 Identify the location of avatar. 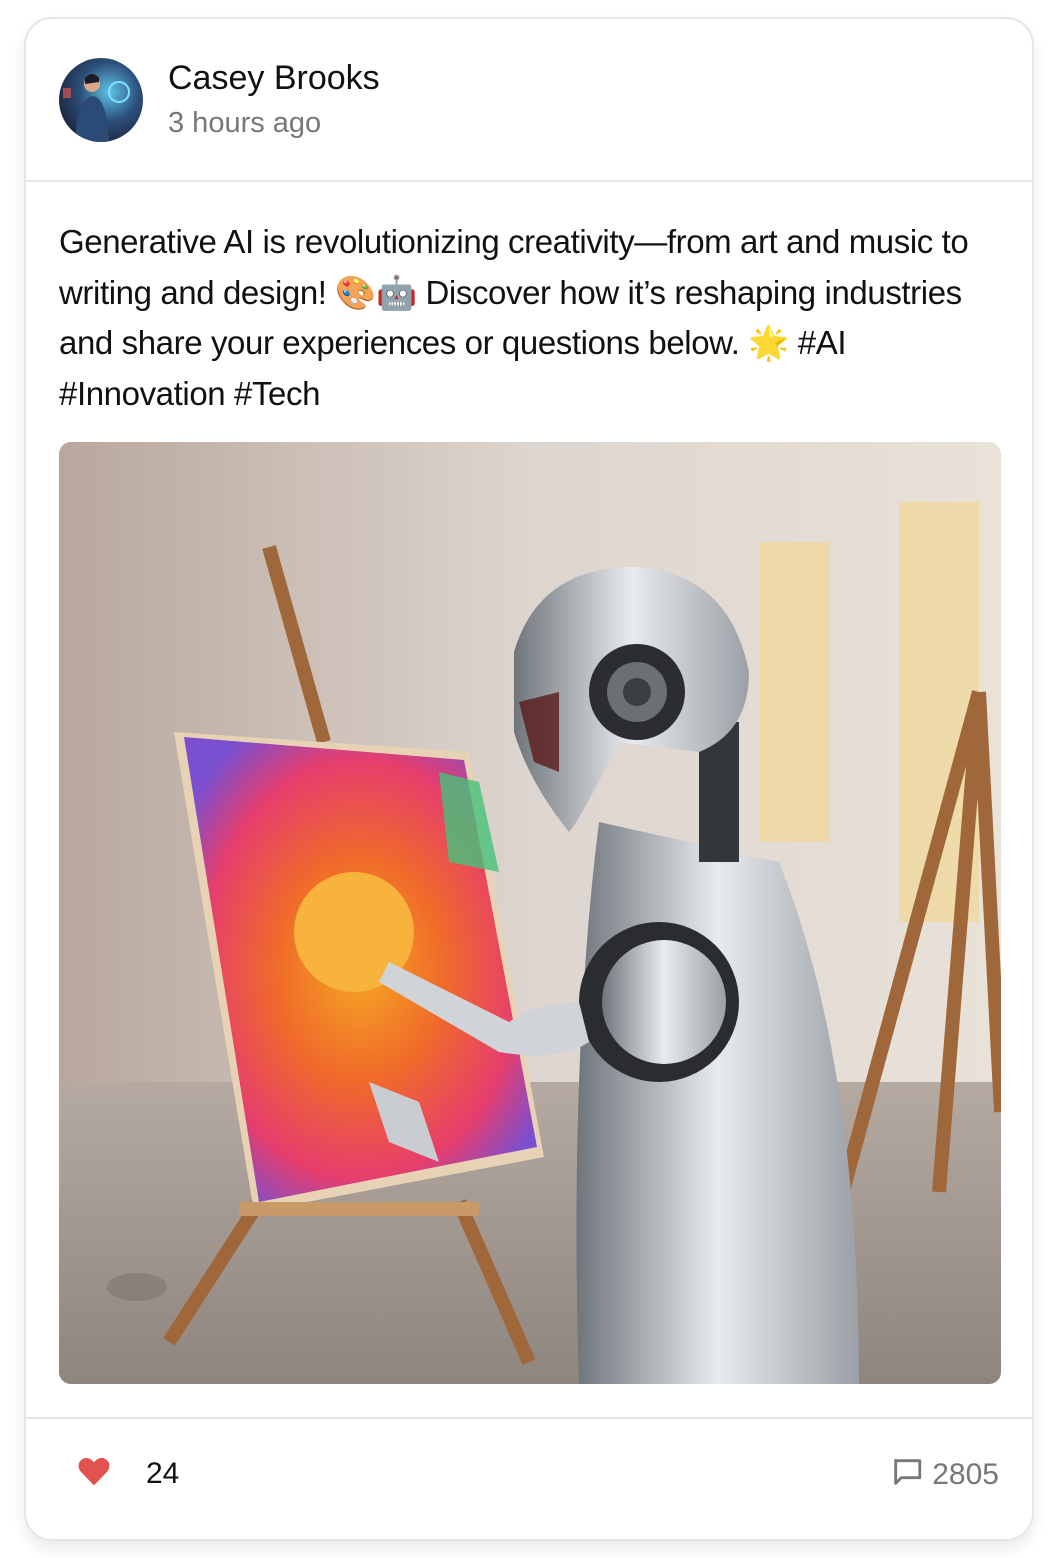
(101, 100).